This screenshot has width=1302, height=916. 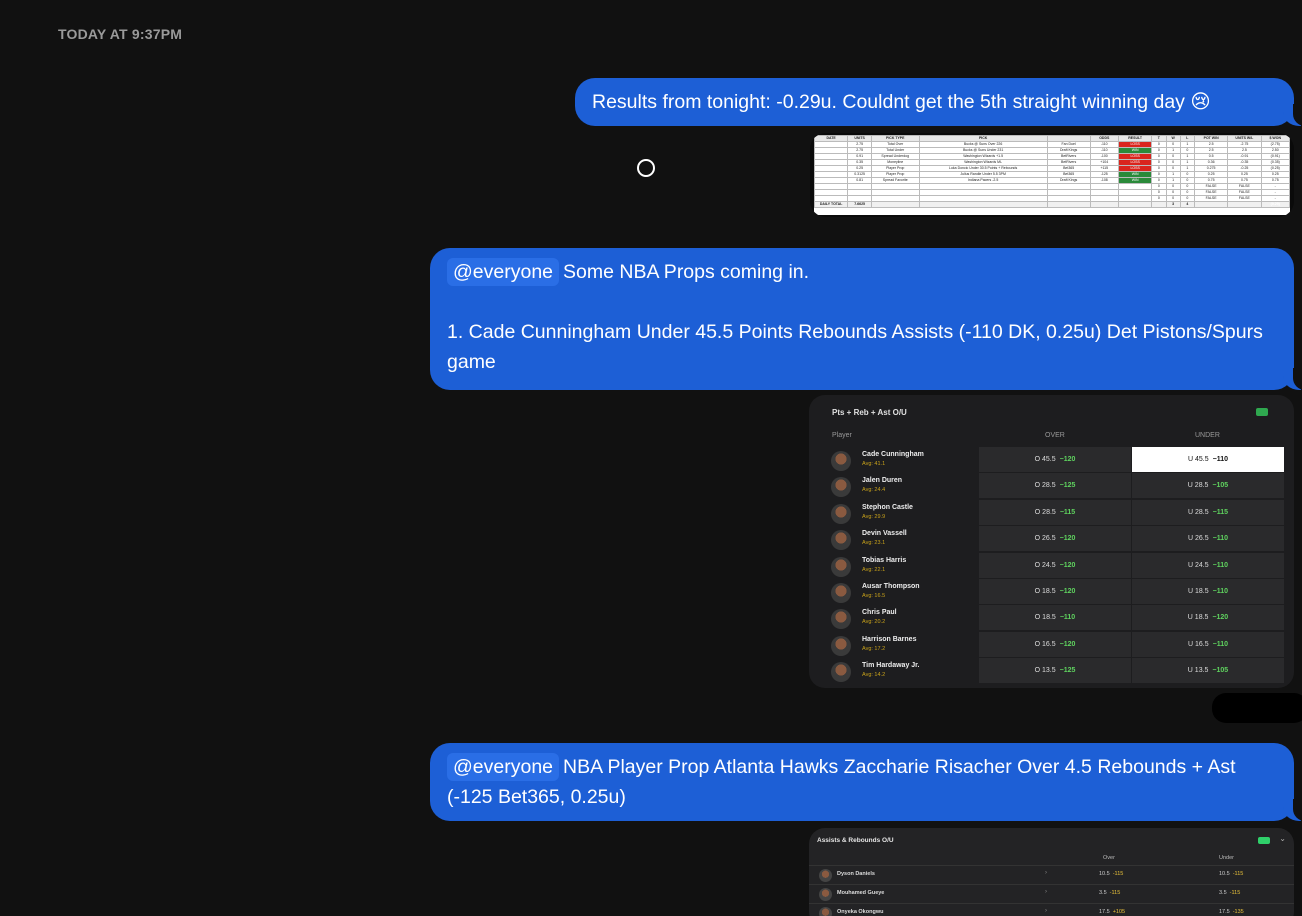 What do you see at coordinates (1055, 459) in the screenshot?
I see `over-option: O 45.5 −120` at bounding box center [1055, 459].